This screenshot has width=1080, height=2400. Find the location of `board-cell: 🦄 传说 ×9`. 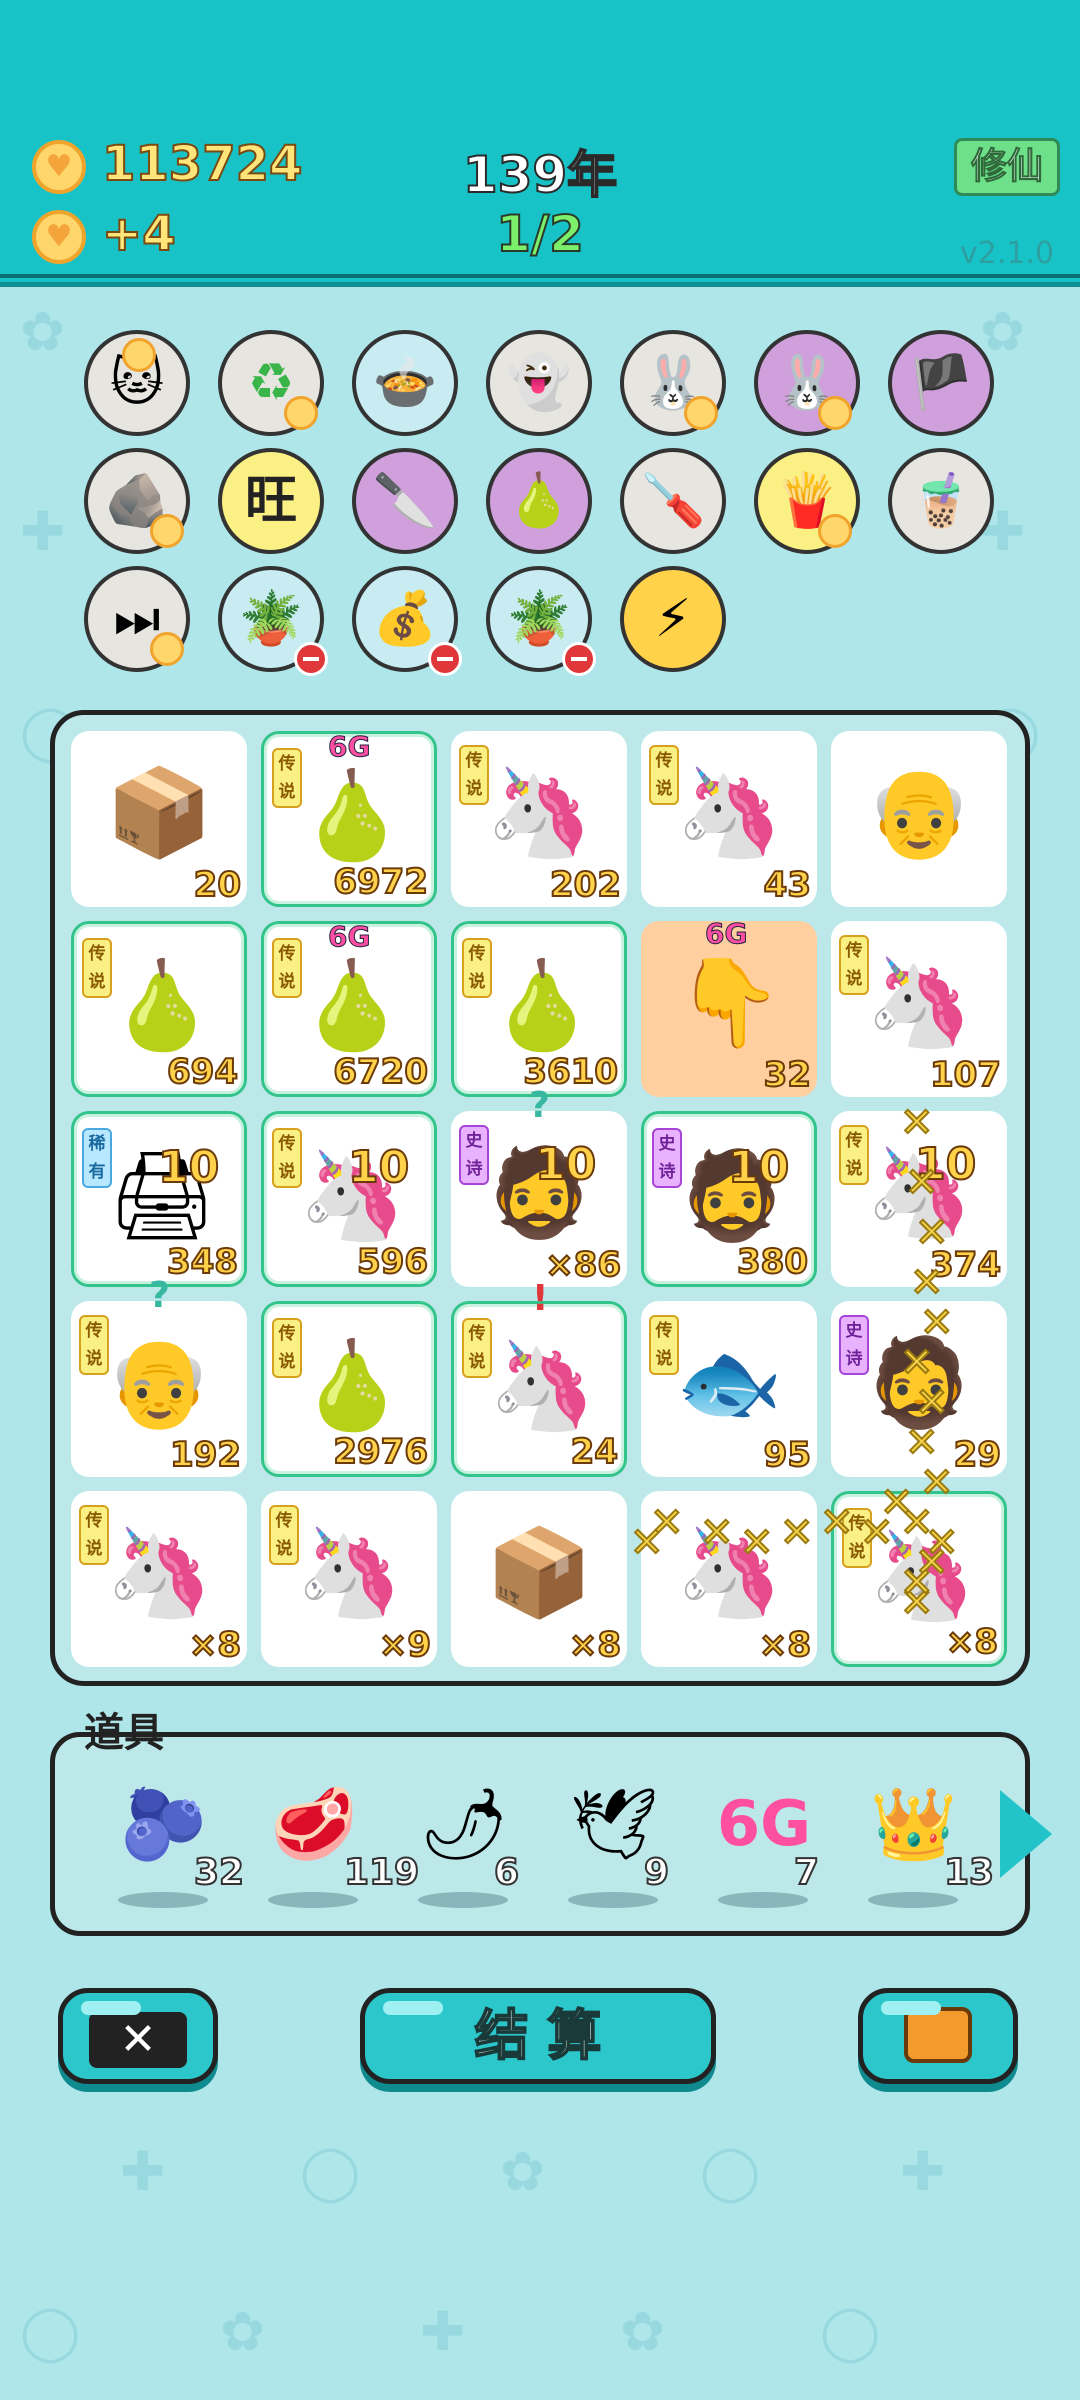

board-cell: 🦄 传说 ×9 is located at coordinates (349, 1579).